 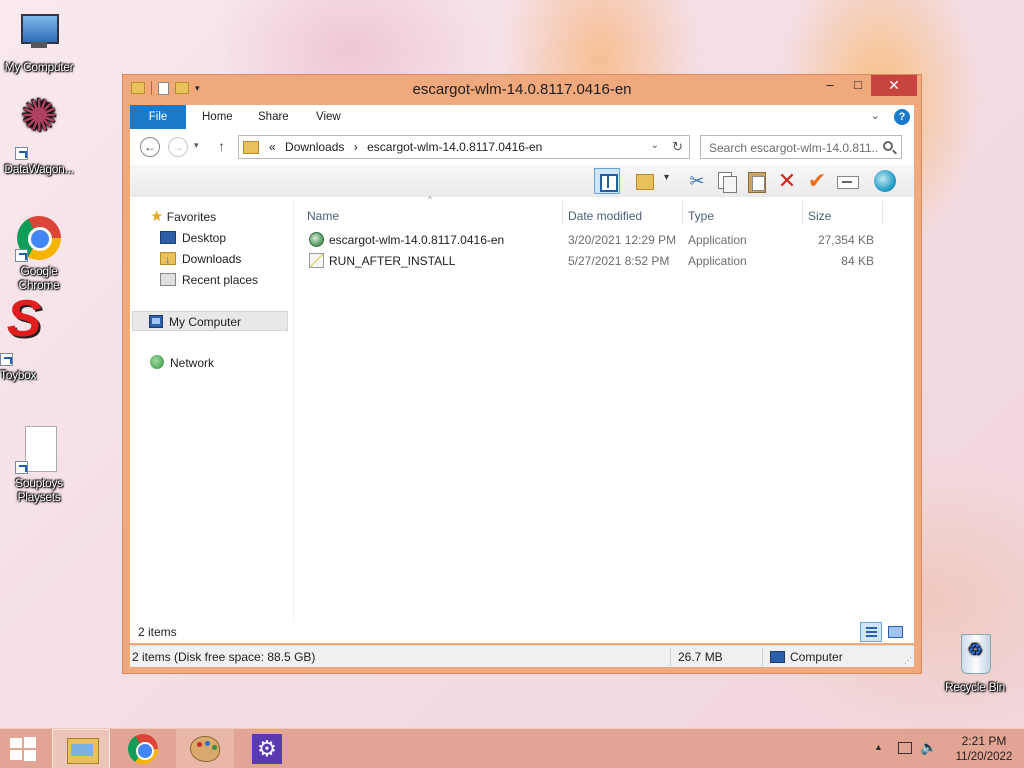 What do you see at coordinates (895, 632) in the screenshot?
I see `large-icons-view-button` at bounding box center [895, 632].